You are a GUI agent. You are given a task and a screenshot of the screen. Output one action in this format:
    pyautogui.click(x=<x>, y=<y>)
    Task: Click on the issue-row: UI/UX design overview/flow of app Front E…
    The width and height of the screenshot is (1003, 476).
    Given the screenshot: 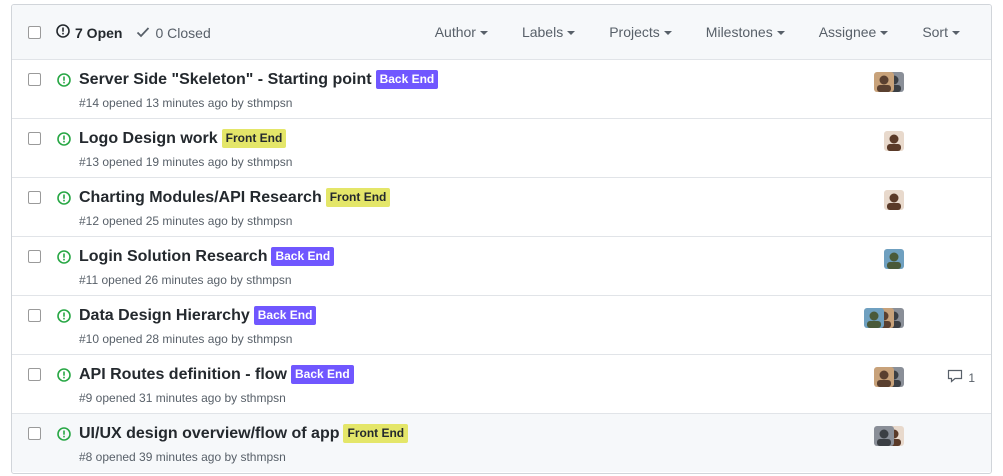 What is the action you would take?
    pyautogui.click(x=501, y=443)
    